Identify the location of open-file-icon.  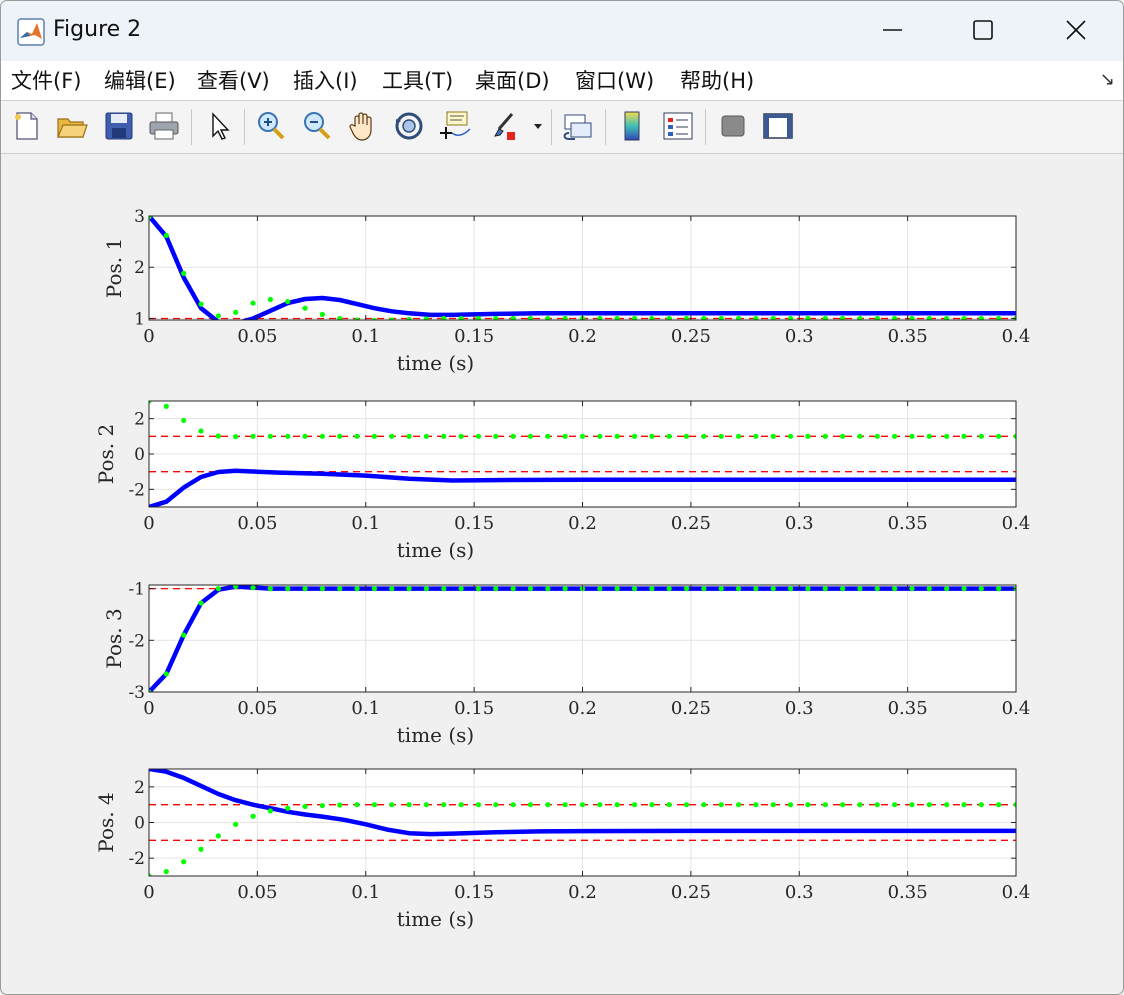
(72, 126).